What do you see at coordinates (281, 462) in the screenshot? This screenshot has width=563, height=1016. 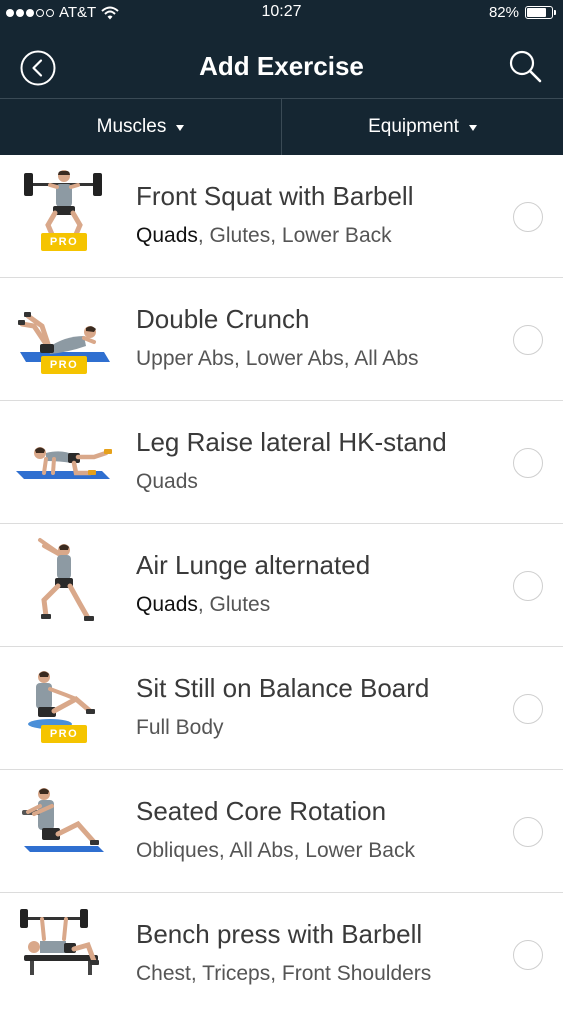 I see `exercise-row: Leg Raise lateral HK-stand Quads` at bounding box center [281, 462].